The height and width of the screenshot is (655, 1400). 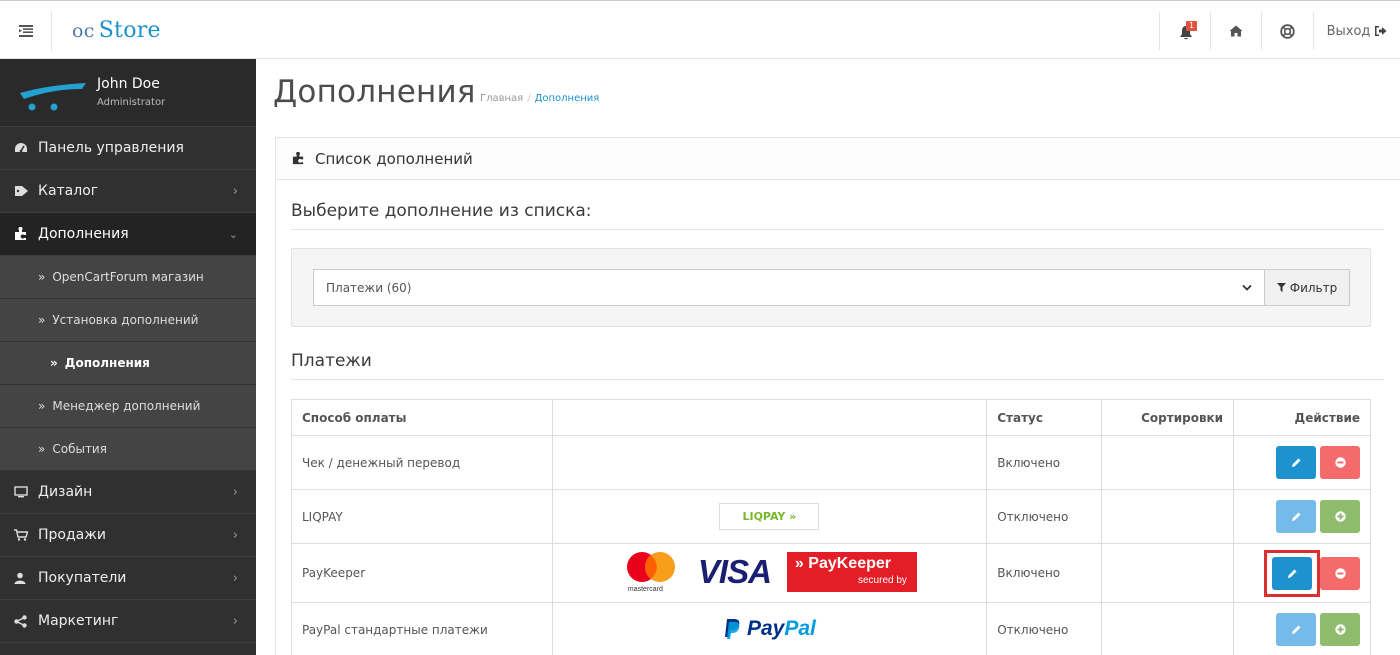 I want to click on sidebar-item-design: Дизайн ›, so click(x=128, y=492).